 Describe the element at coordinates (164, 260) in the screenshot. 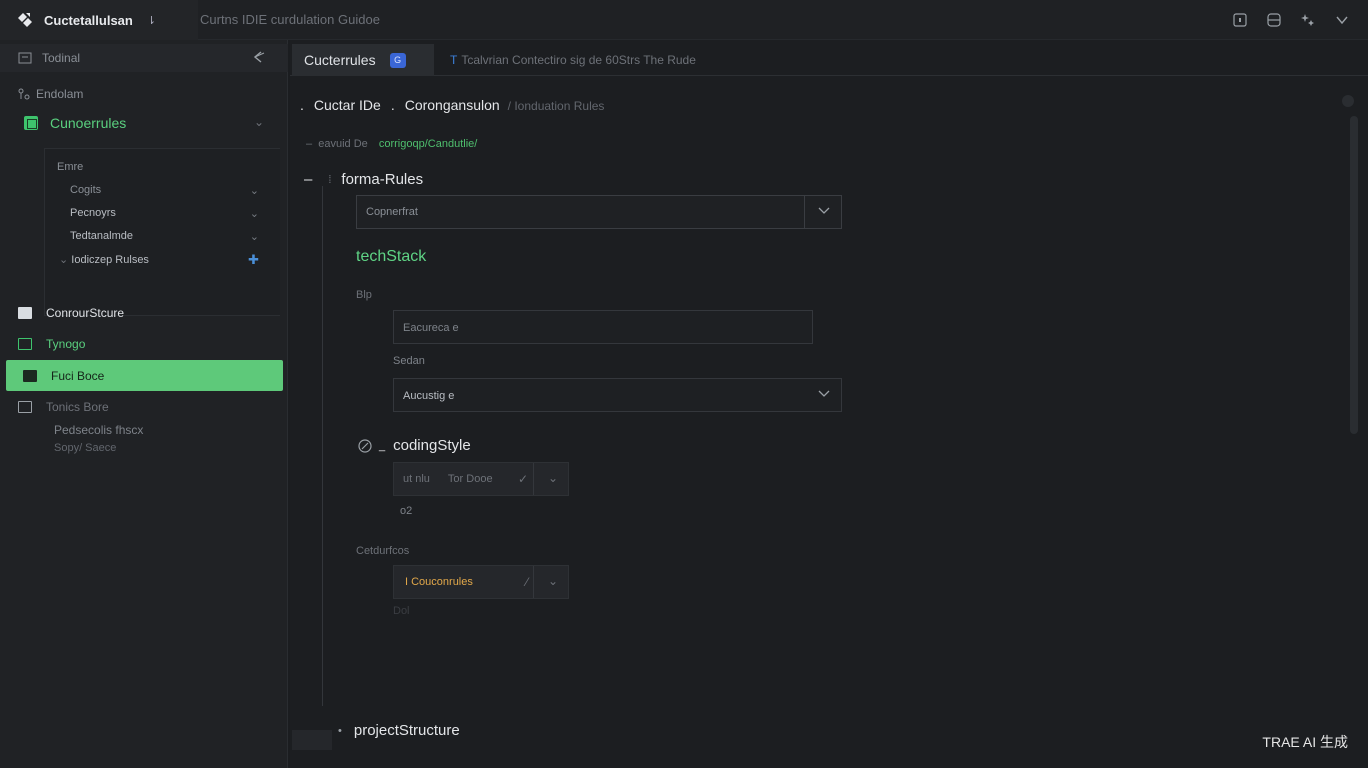

I see `list-item: ⌄ Iodiczep Rulses ✚` at that location.